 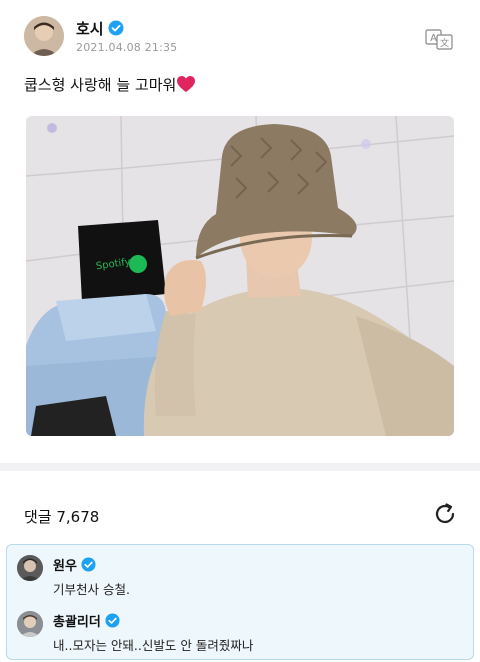 I want to click on refresh-button, so click(x=445, y=514).